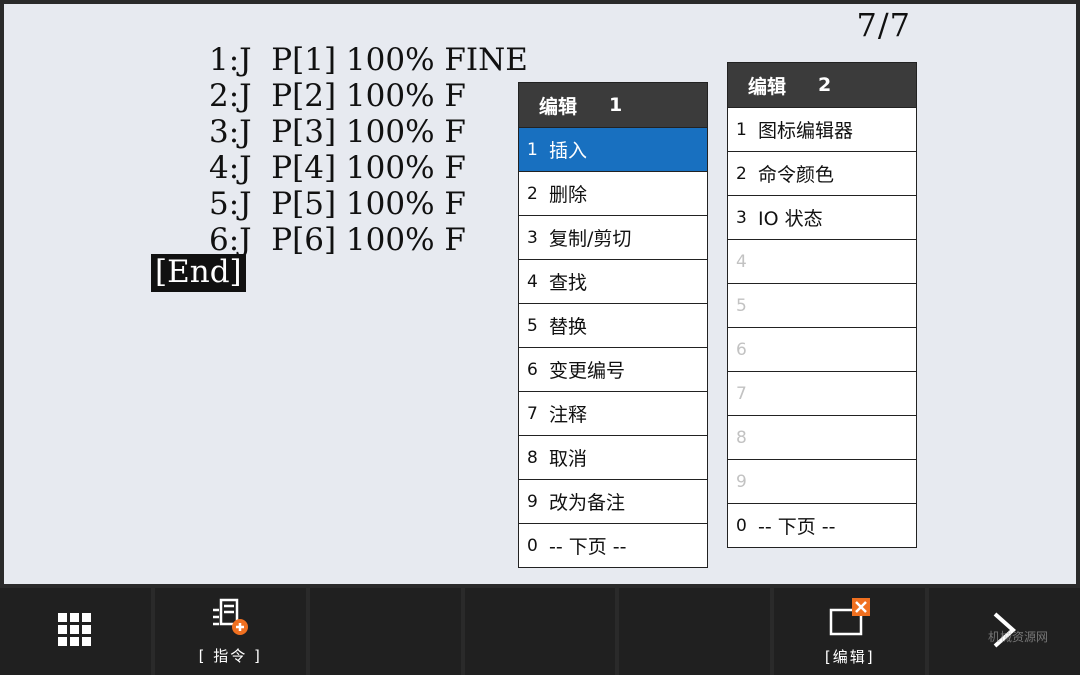 The height and width of the screenshot is (675, 1080). What do you see at coordinates (850, 619) in the screenshot?
I see `edit-window-close-icon` at bounding box center [850, 619].